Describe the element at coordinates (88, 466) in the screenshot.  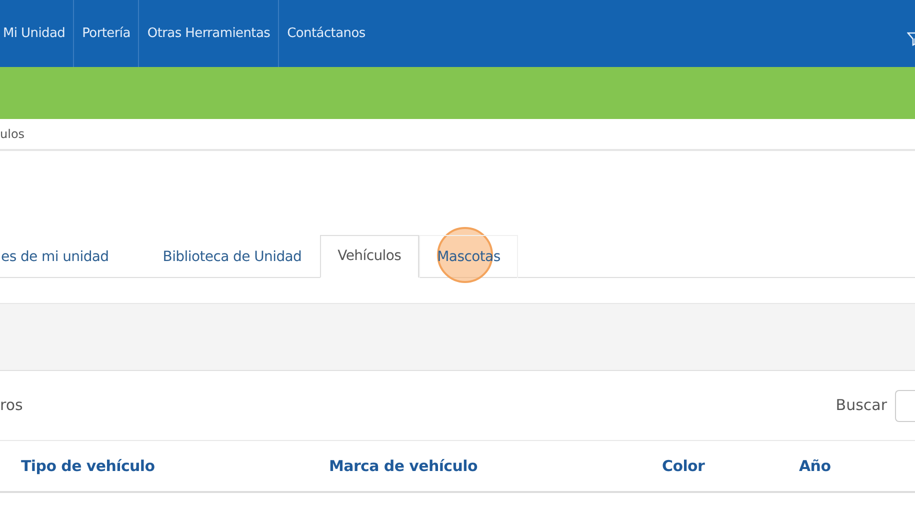
I see `column-header: Tipo de vehículo` at that location.